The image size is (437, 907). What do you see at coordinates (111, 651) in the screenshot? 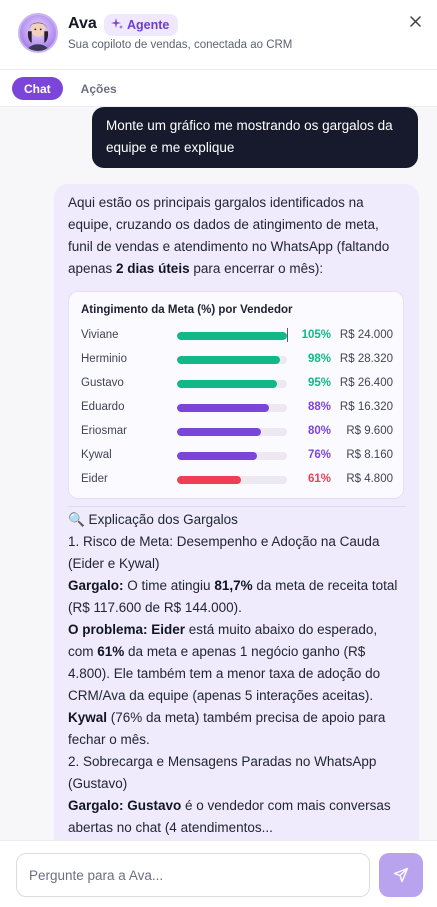
I see `bold-value: 61%` at bounding box center [111, 651].